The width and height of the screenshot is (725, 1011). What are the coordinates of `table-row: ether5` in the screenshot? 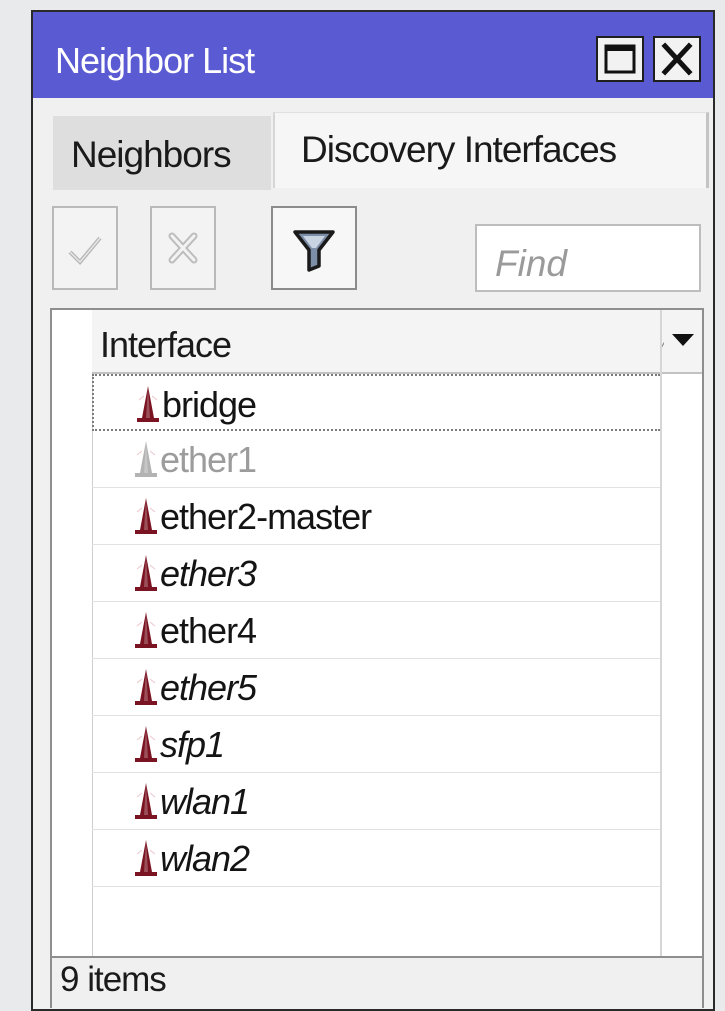 It's located at (376, 687).